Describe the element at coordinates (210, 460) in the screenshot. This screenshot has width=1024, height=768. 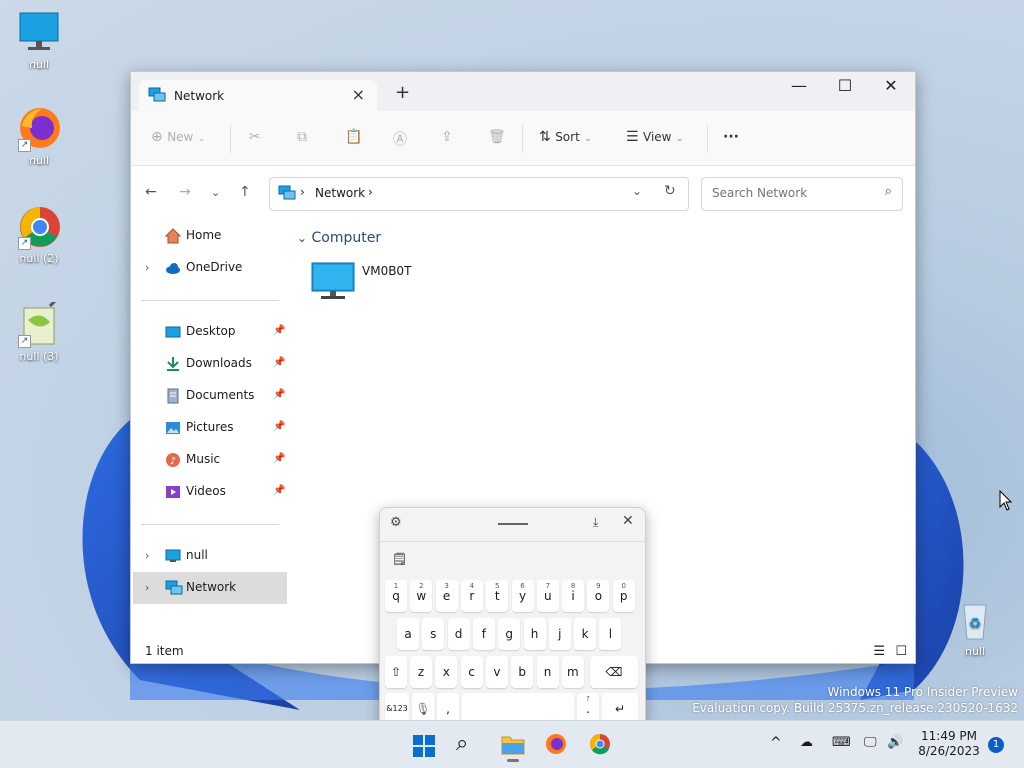
I see `sidebar-item-music: ♪ Music 📌` at that location.